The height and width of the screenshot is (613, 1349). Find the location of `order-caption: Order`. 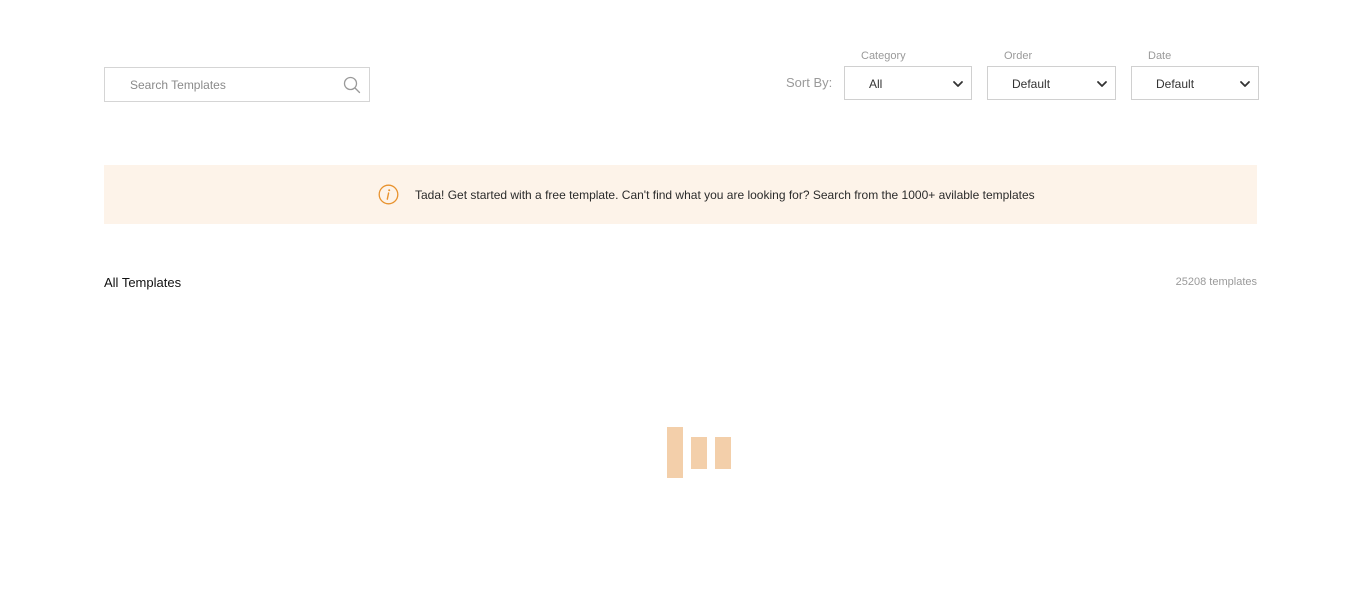

order-caption: Order is located at coordinates (1018, 56).